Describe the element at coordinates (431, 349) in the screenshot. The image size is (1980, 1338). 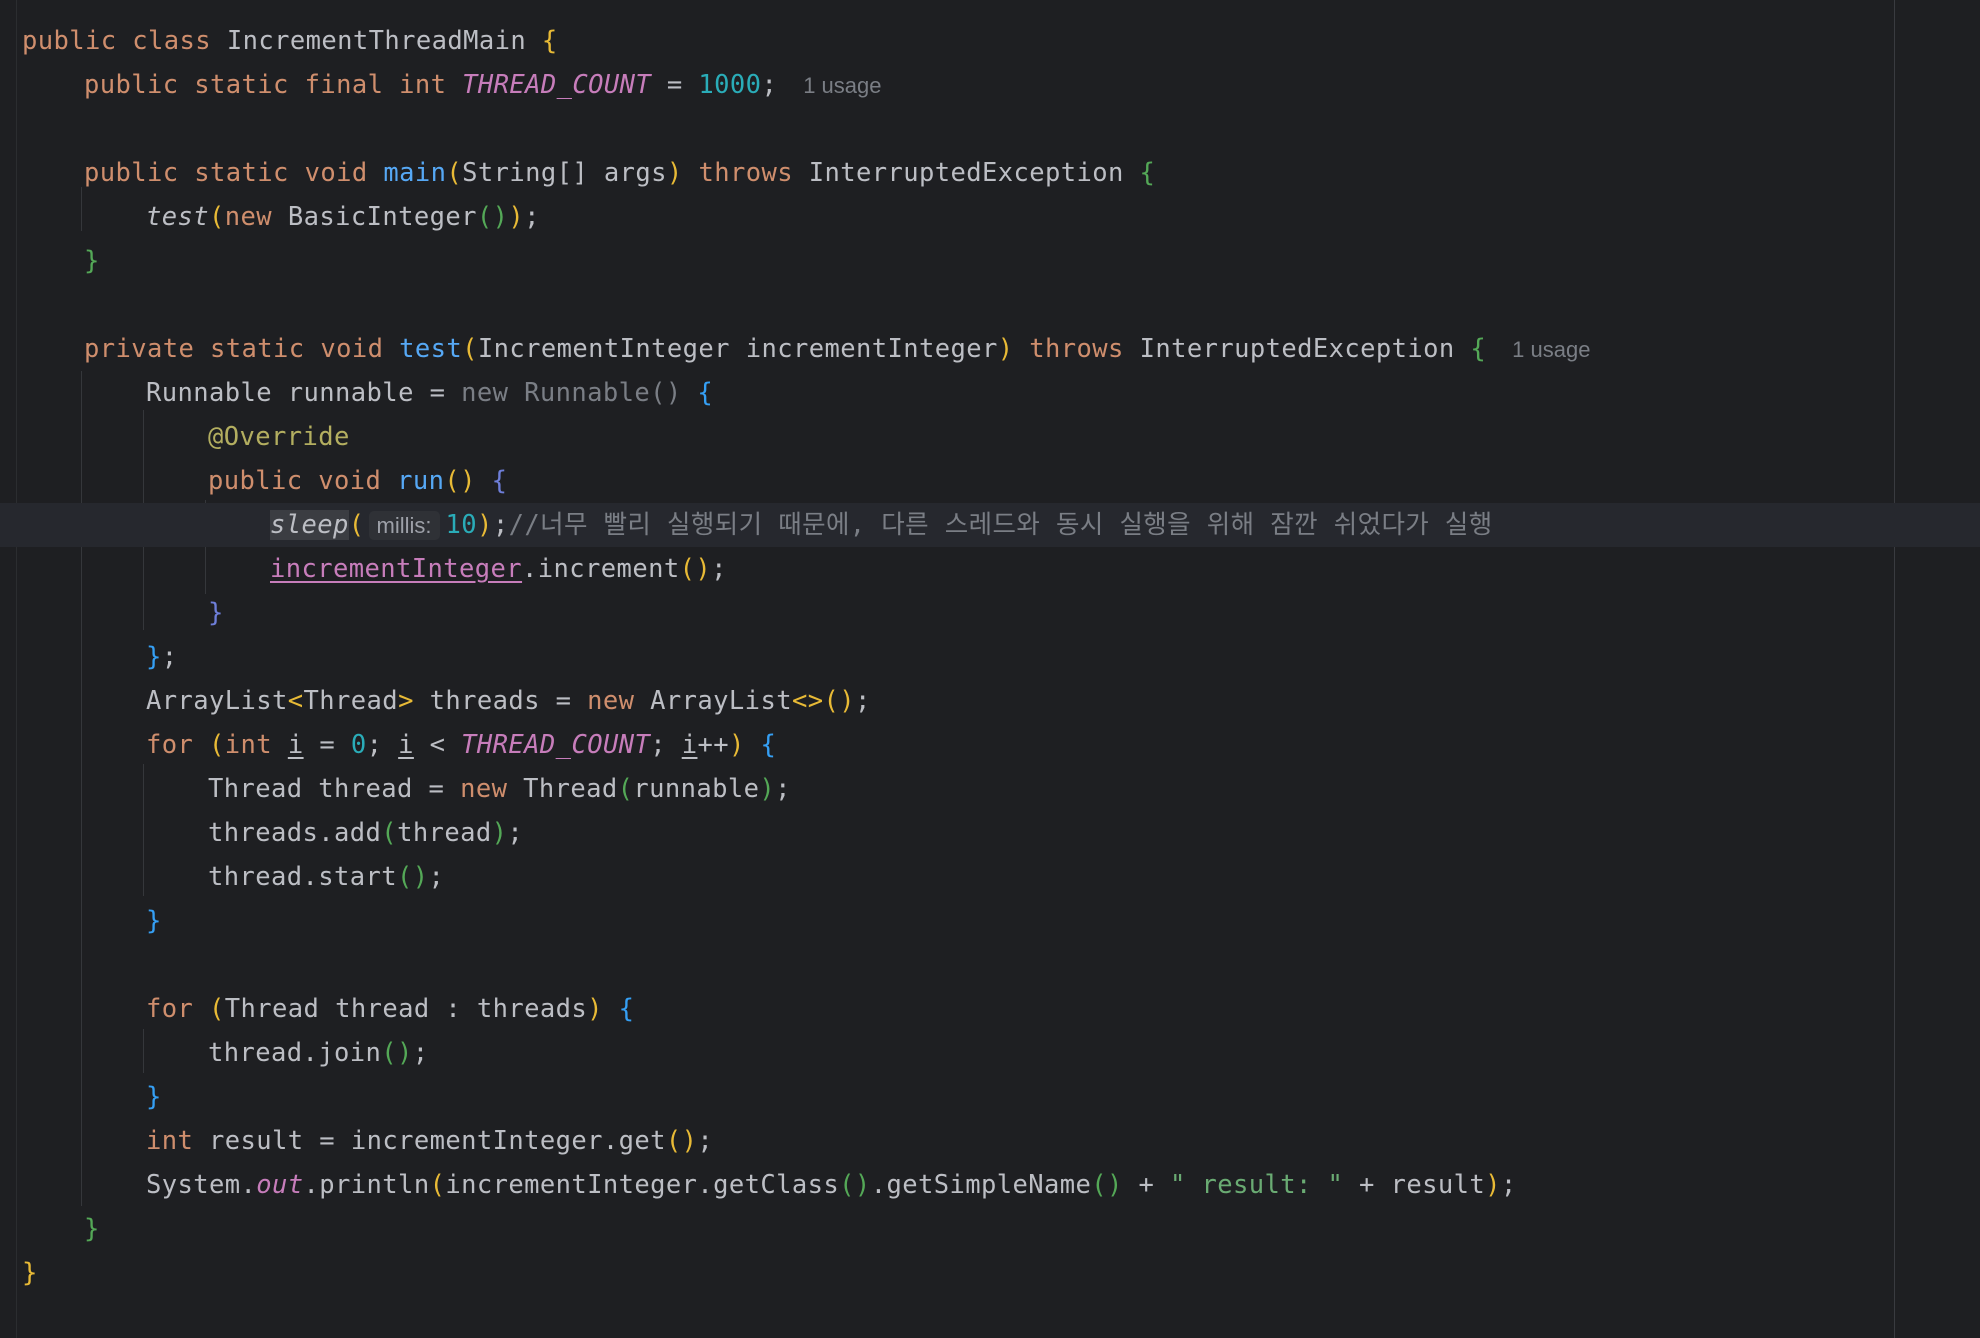
I see `method-name: test` at that location.